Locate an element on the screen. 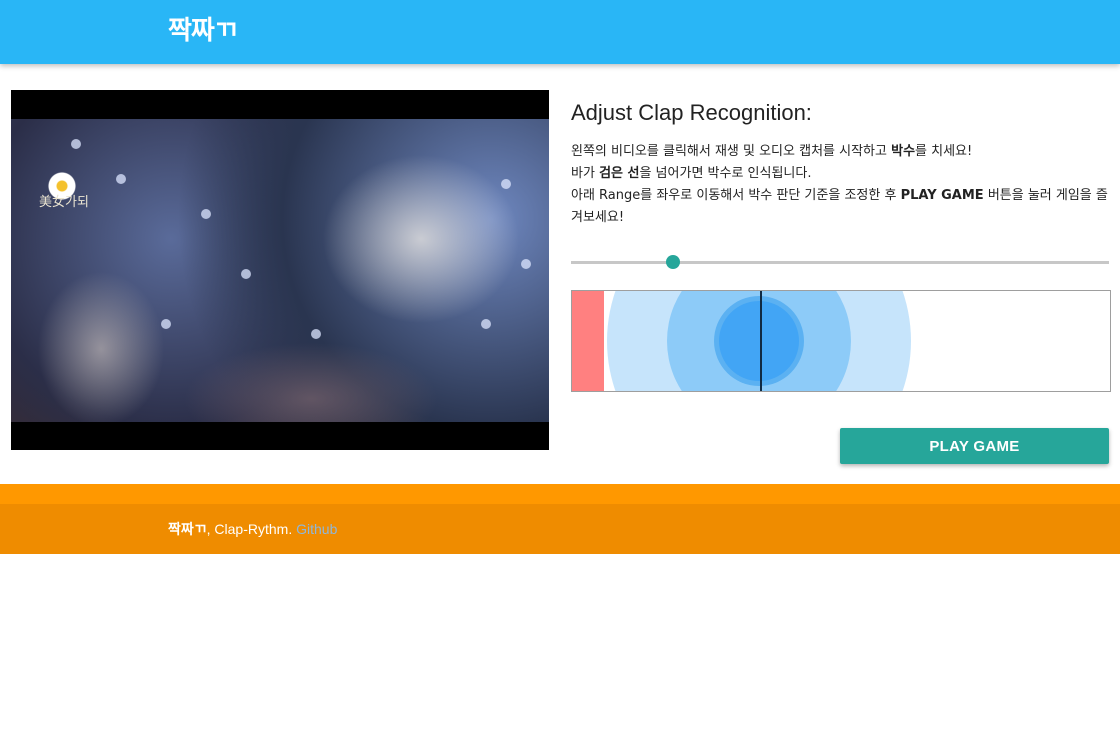 The height and width of the screenshot is (735, 1120). volume-level-bar is located at coordinates (588, 341).